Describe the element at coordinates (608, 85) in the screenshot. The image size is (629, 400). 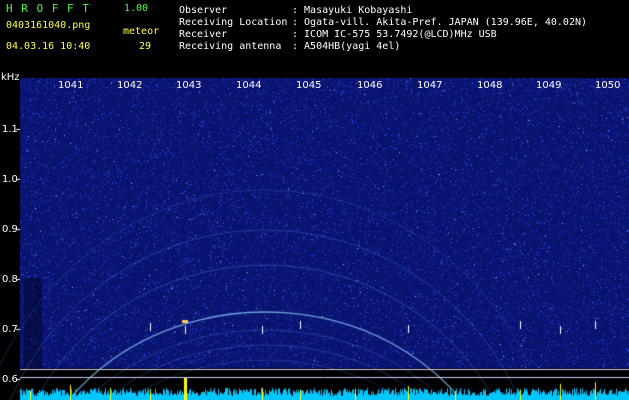
I see `x-tick-label: 1050` at that location.